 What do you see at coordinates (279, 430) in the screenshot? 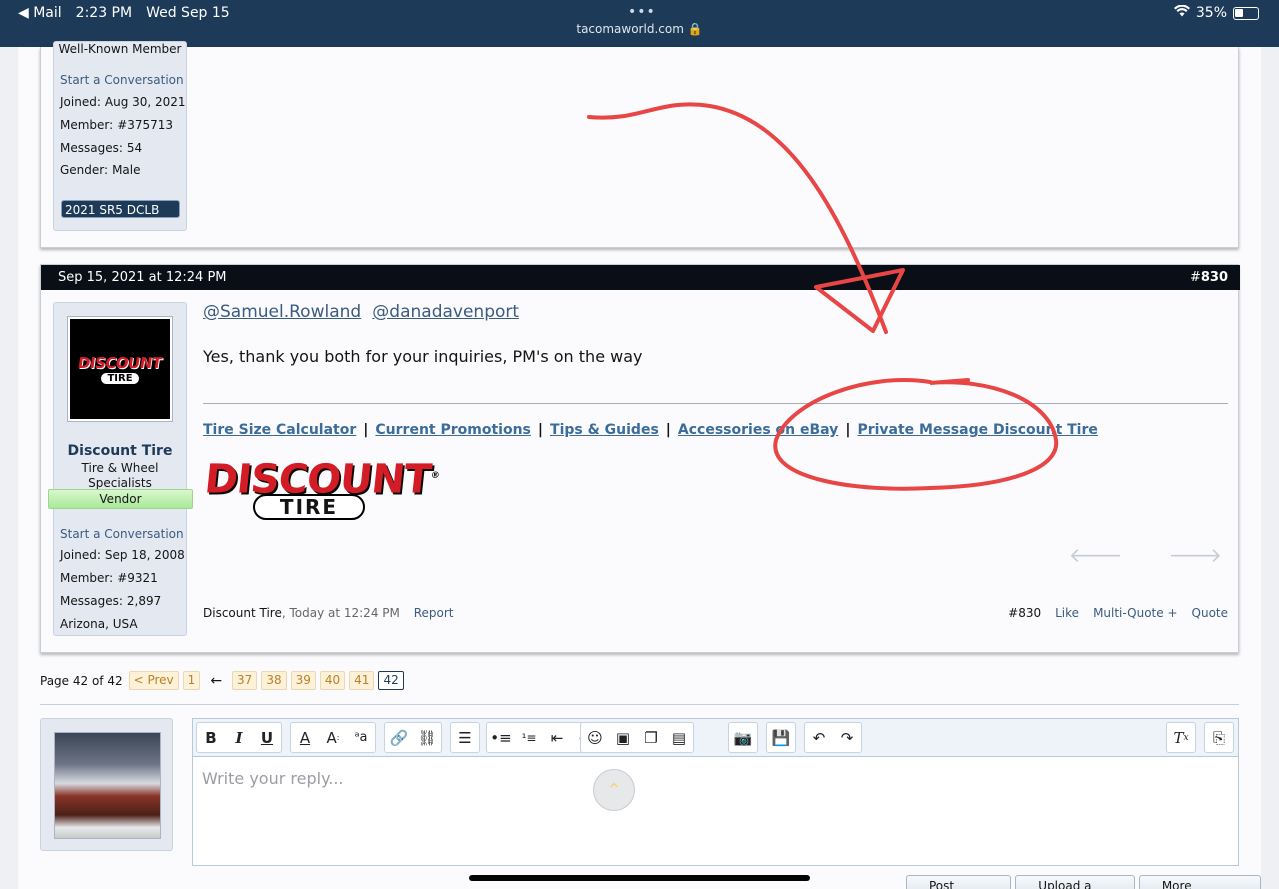
I see `sig-link-tire-size-calculator: Tire Size Calculator` at bounding box center [279, 430].